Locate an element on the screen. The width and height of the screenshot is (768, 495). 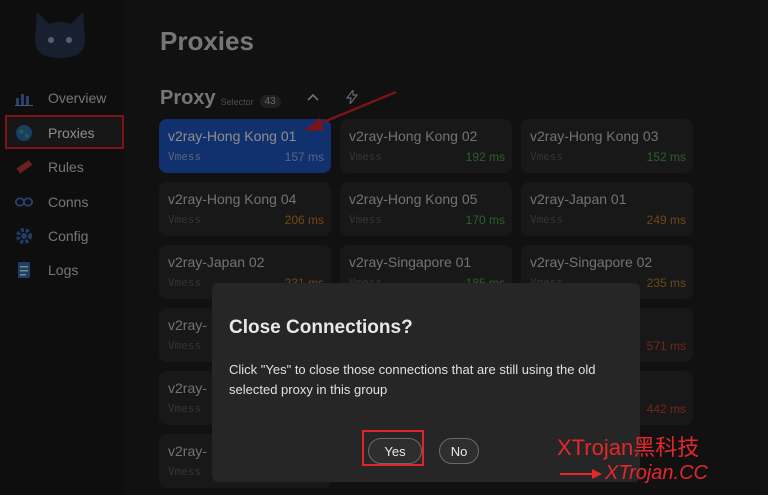
dialog-title: Close Connections? is located at coordinates (321, 327).